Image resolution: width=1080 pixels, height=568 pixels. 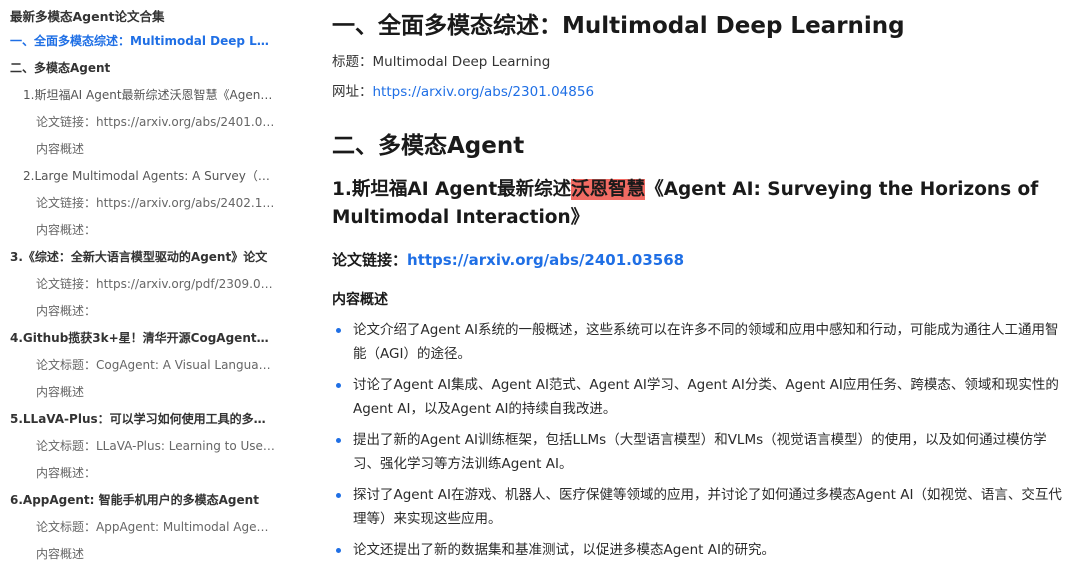 I want to click on section2-heading: 二、多模态Agent, so click(x=428, y=146).